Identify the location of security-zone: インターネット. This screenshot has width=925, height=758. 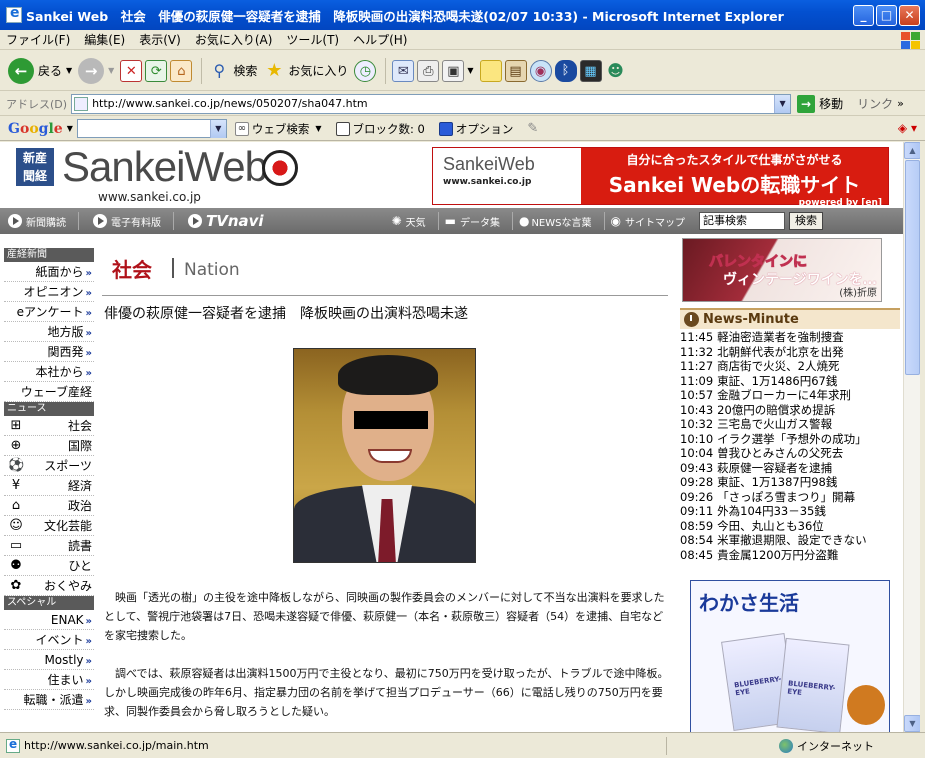
(826, 746).